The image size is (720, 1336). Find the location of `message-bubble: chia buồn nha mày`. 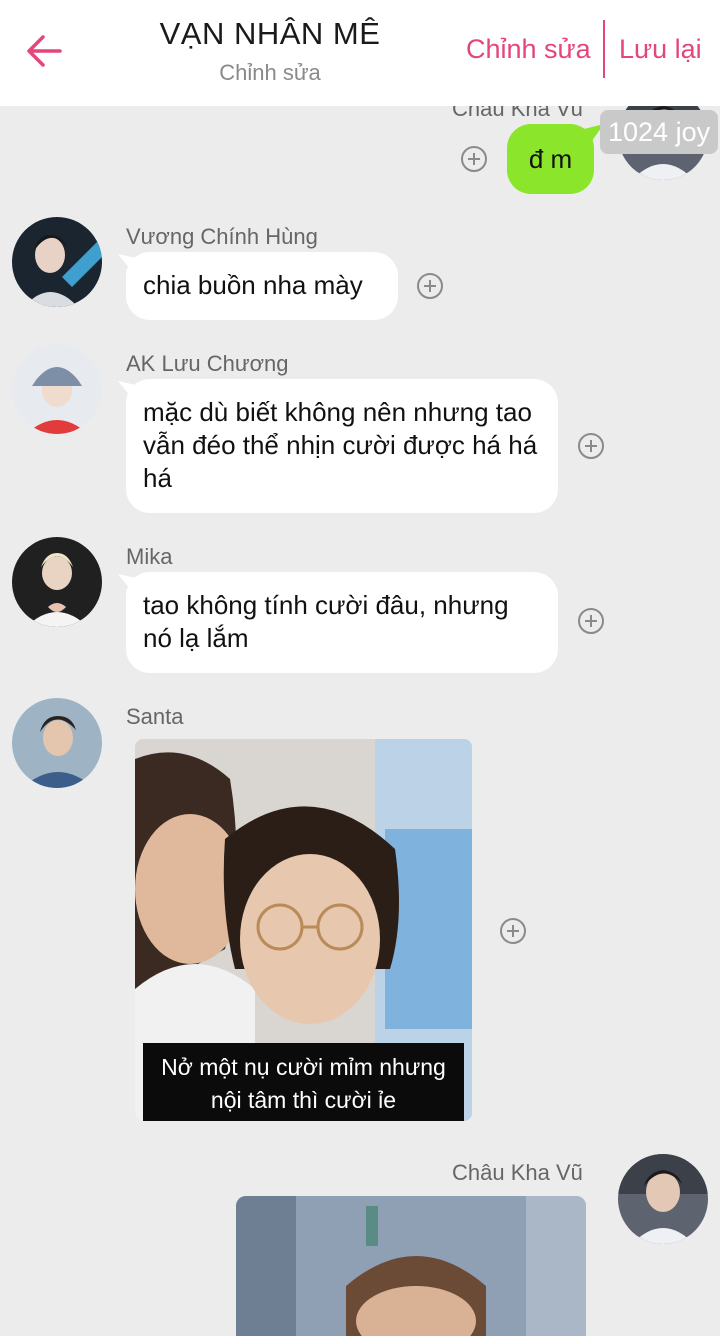

message-bubble: chia buồn nha mày is located at coordinates (262, 286).